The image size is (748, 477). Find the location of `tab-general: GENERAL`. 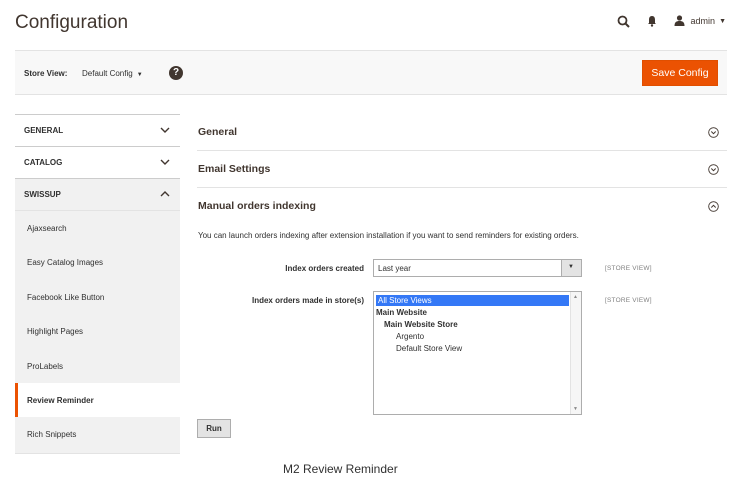

tab-general: GENERAL is located at coordinates (97, 131).